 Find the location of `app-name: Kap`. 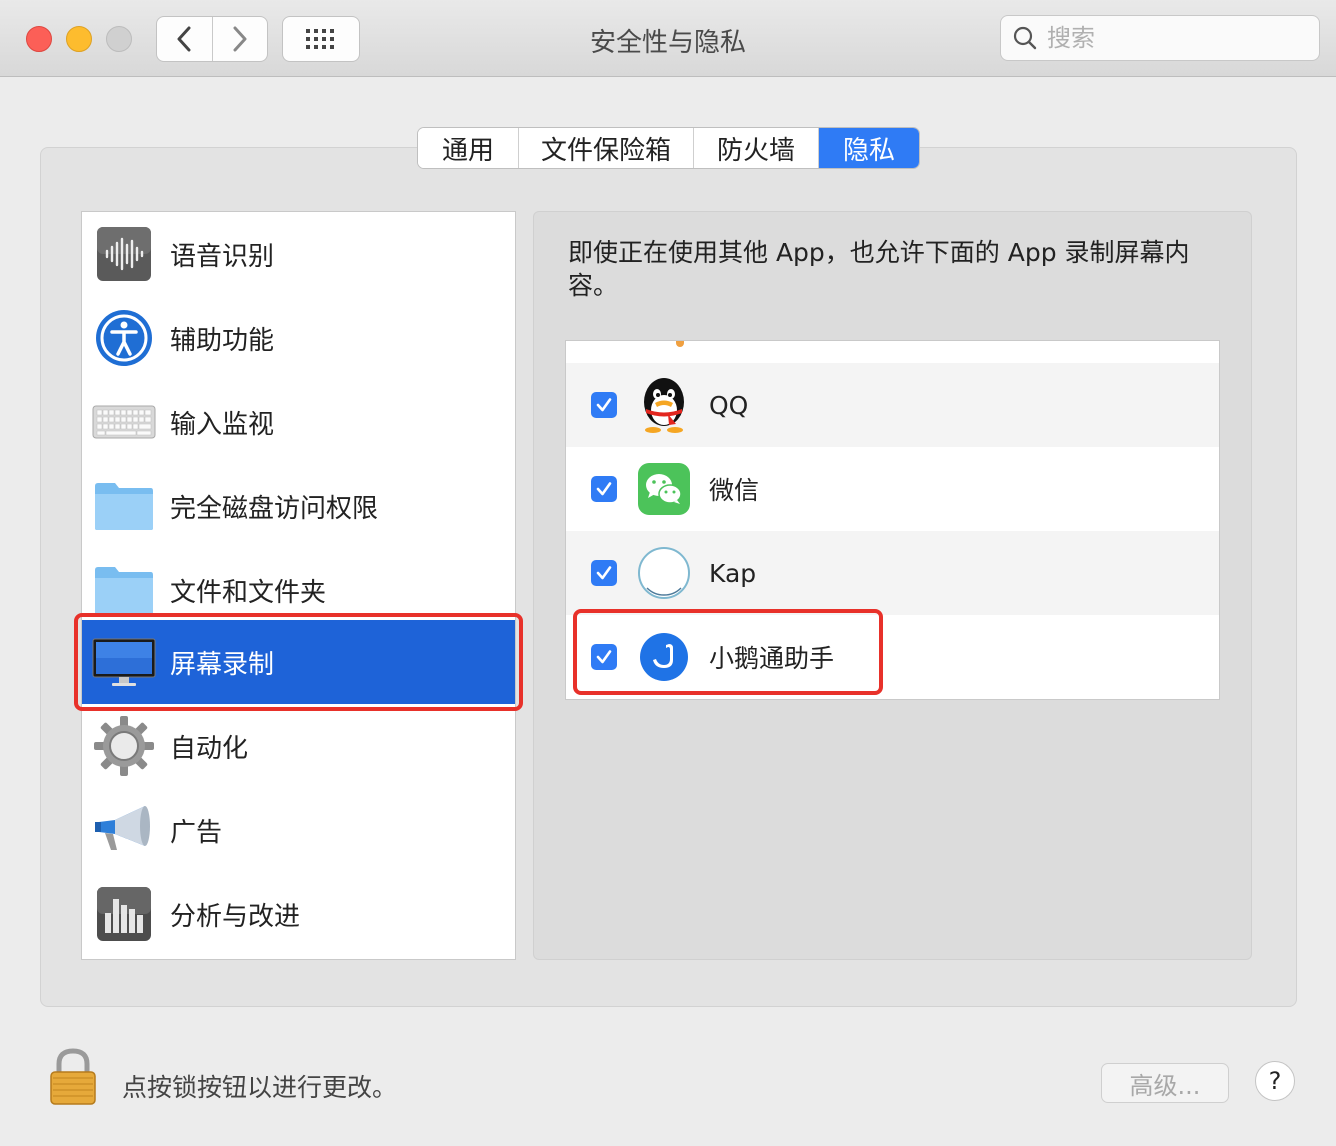

app-name: Kap is located at coordinates (733, 573).